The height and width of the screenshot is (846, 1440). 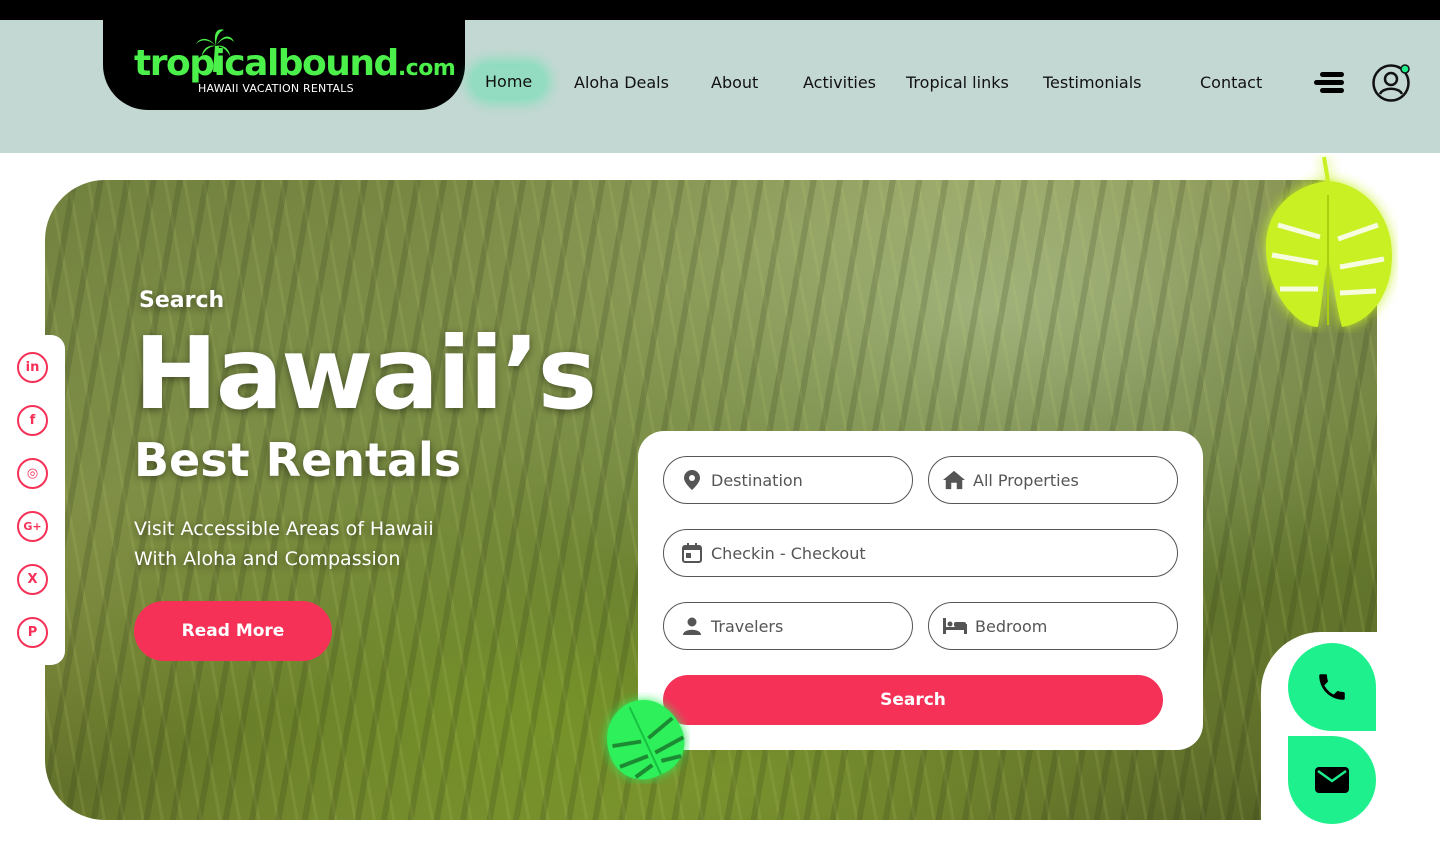 I want to click on calendar-icon, so click(x=692, y=553).